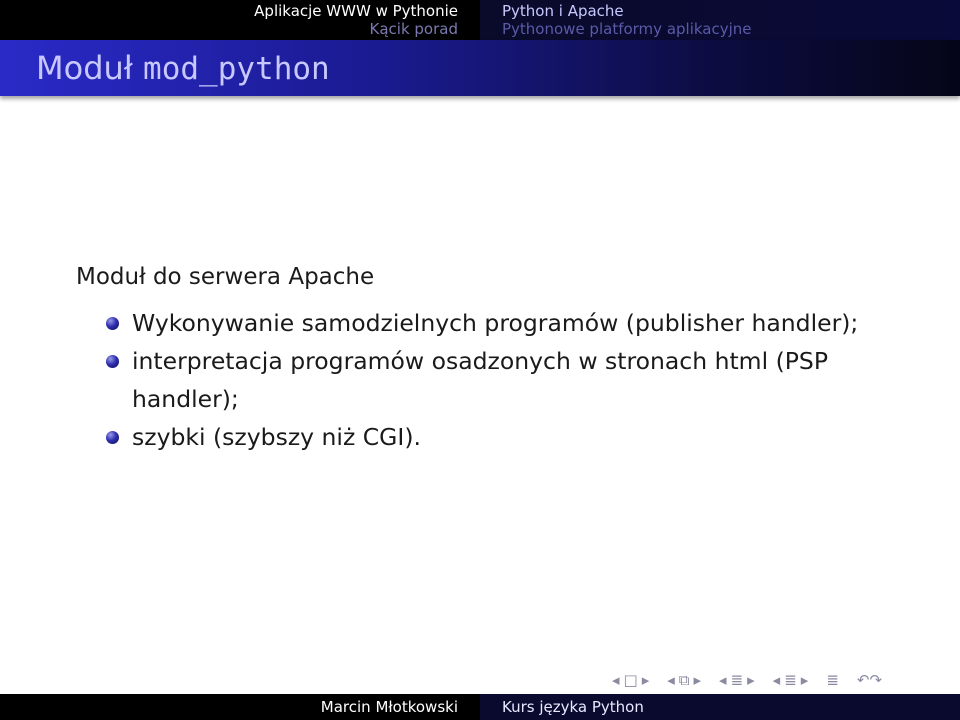 The height and width of the screenshot is (720, 960). What do you see at coordinates (684, 680) in the screenshot?
I see `nav-subsection-icon: ⧉` at bounding box center [684, 680].